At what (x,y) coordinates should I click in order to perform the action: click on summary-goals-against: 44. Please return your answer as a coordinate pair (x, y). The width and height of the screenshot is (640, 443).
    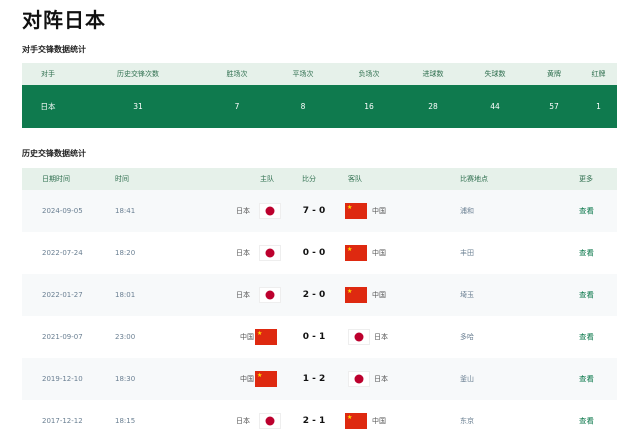
    Looking at the image, I should click on (495, 106).